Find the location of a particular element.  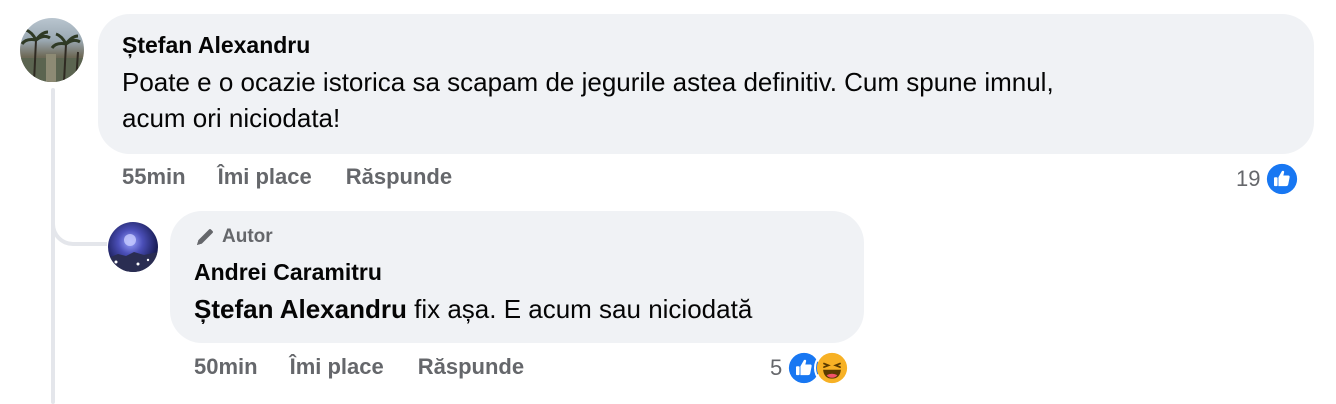

reaction-summary: 19 is located at coordinates (1268, 179).